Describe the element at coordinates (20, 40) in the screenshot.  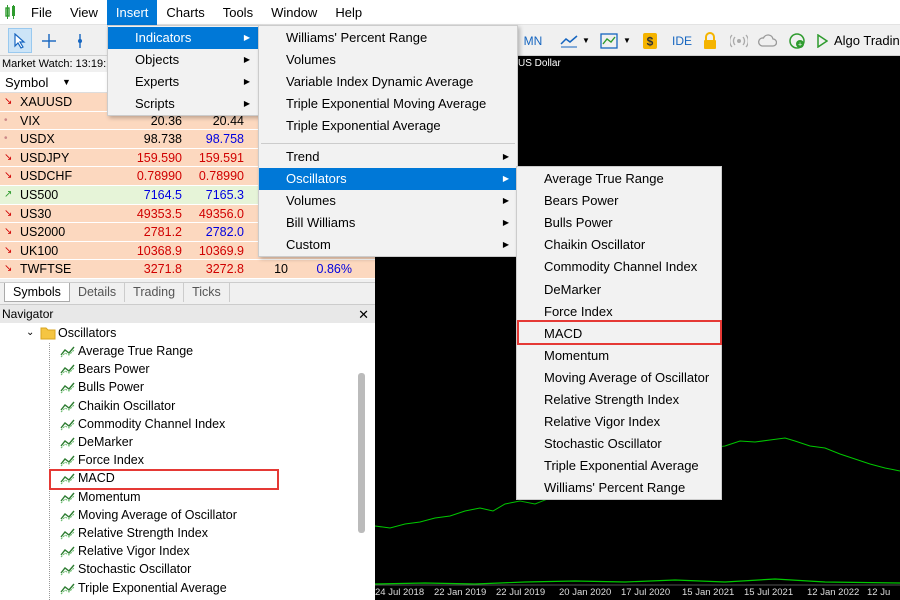
I see `cursor-icon` at that location.